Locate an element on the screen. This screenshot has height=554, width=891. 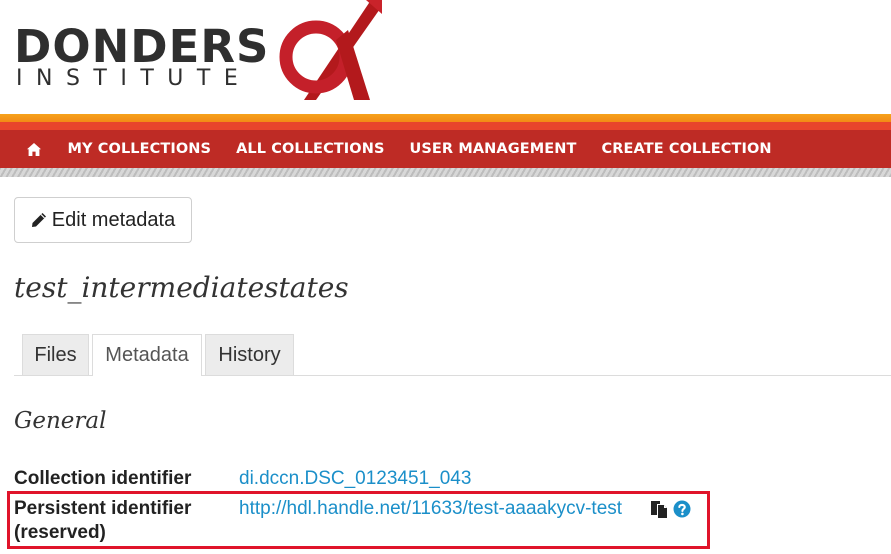
section-heading-general: General is located at coordinates (60, 421).